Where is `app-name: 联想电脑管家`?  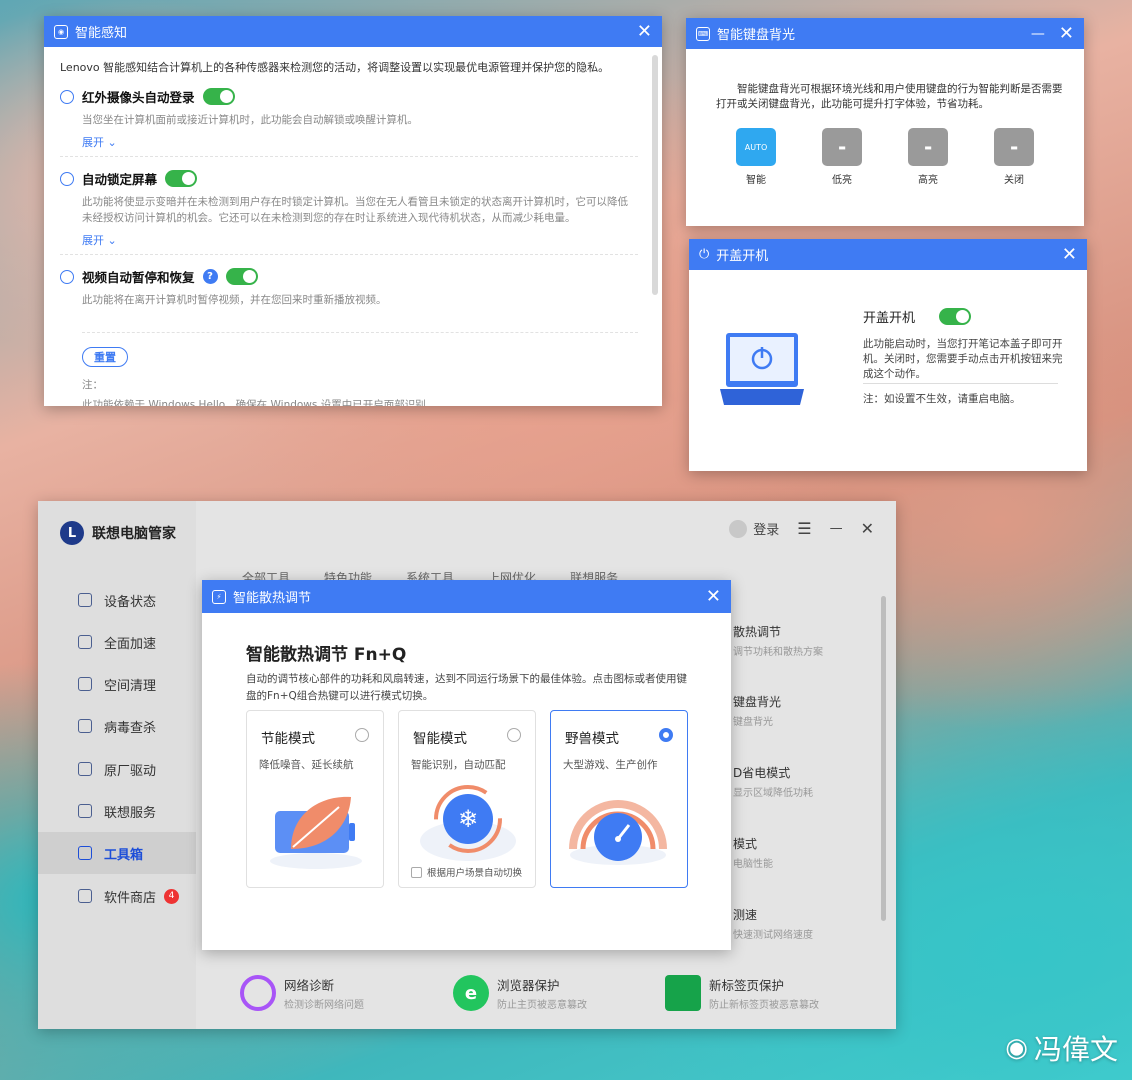 app-name: 联想电脑管家 is located at coordinates (134, 534).